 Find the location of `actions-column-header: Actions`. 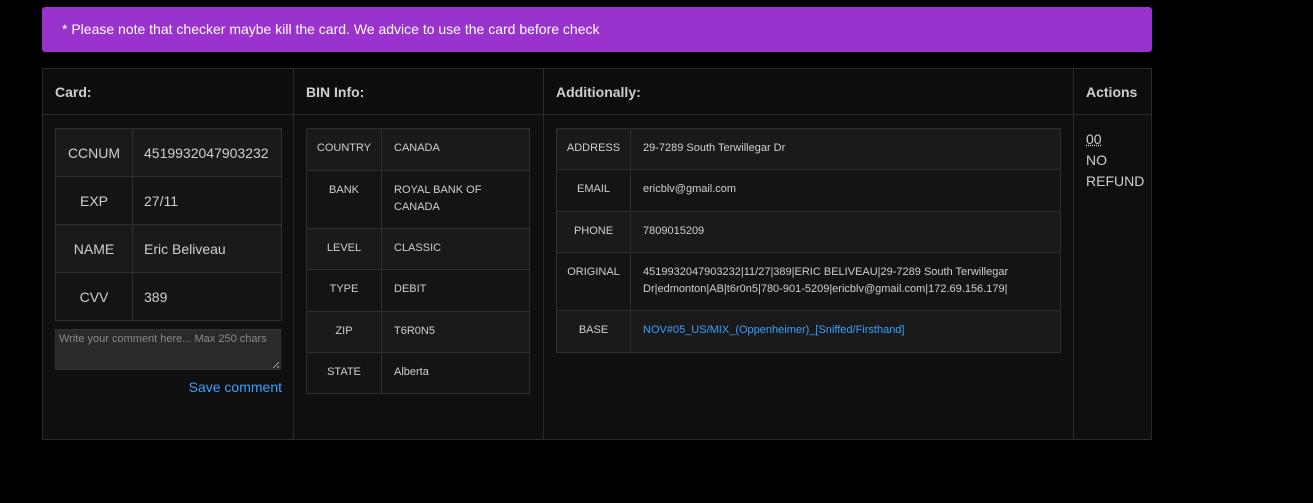

actions-column-header: Actions is located at coordinates (1112, 92).